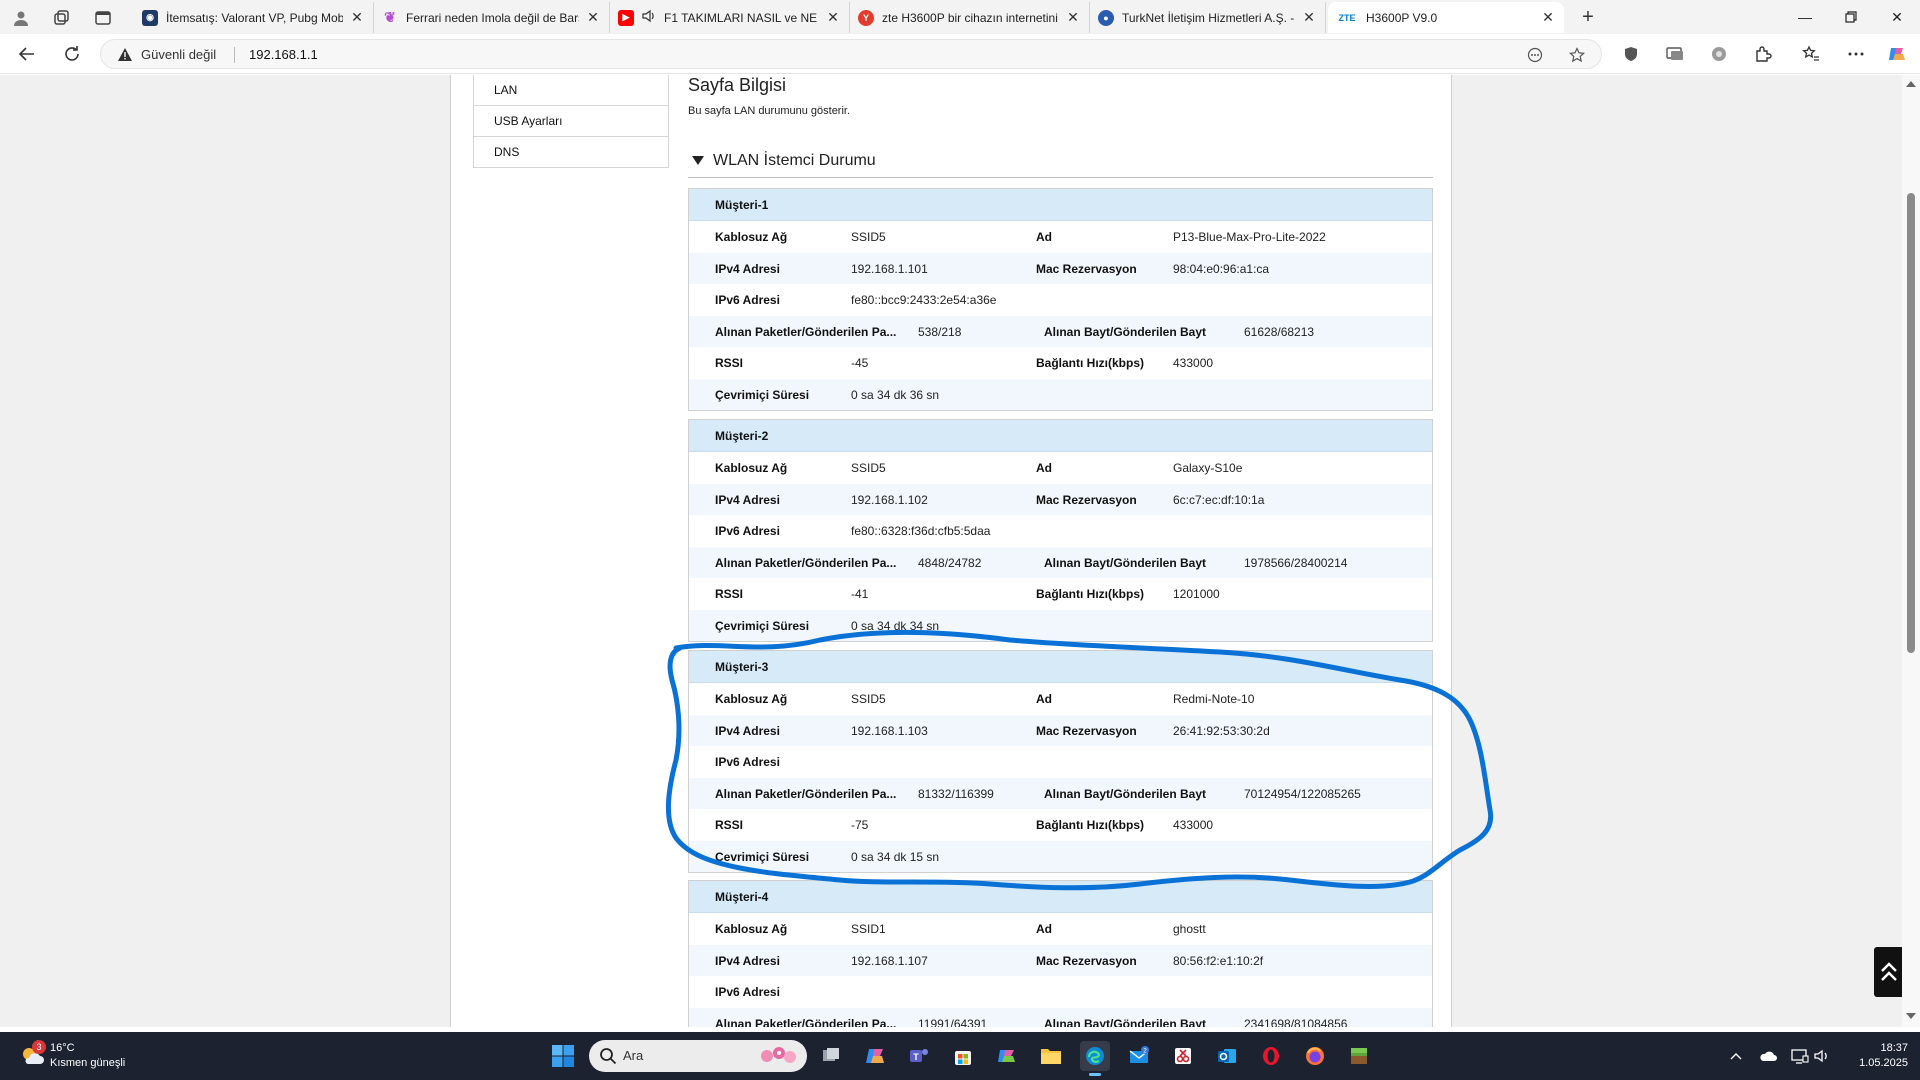  I want to click on client-packets: 11991/64391, so click(953, 1022).